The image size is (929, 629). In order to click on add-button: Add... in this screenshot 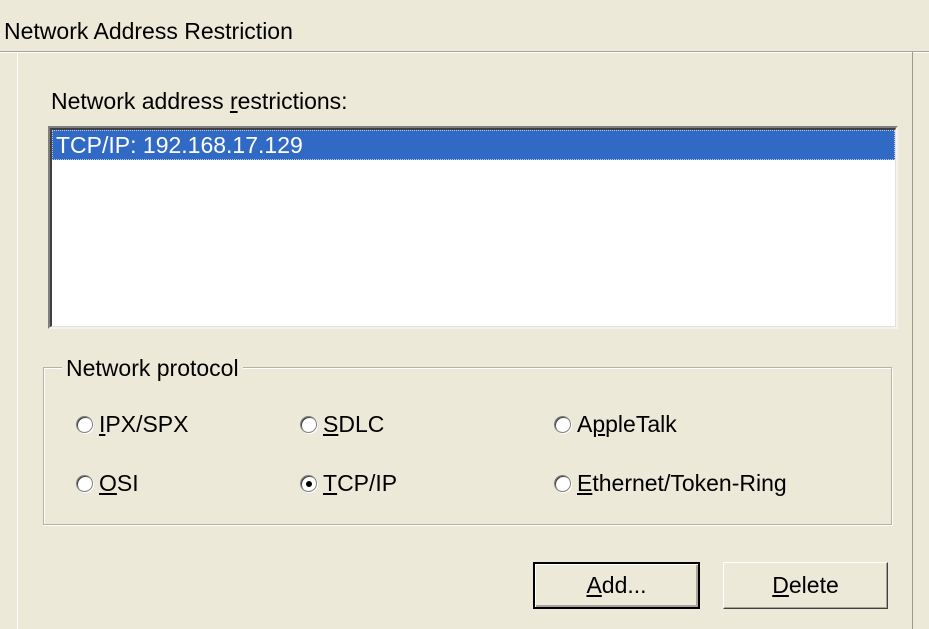, I will do `click(616, 585)`.